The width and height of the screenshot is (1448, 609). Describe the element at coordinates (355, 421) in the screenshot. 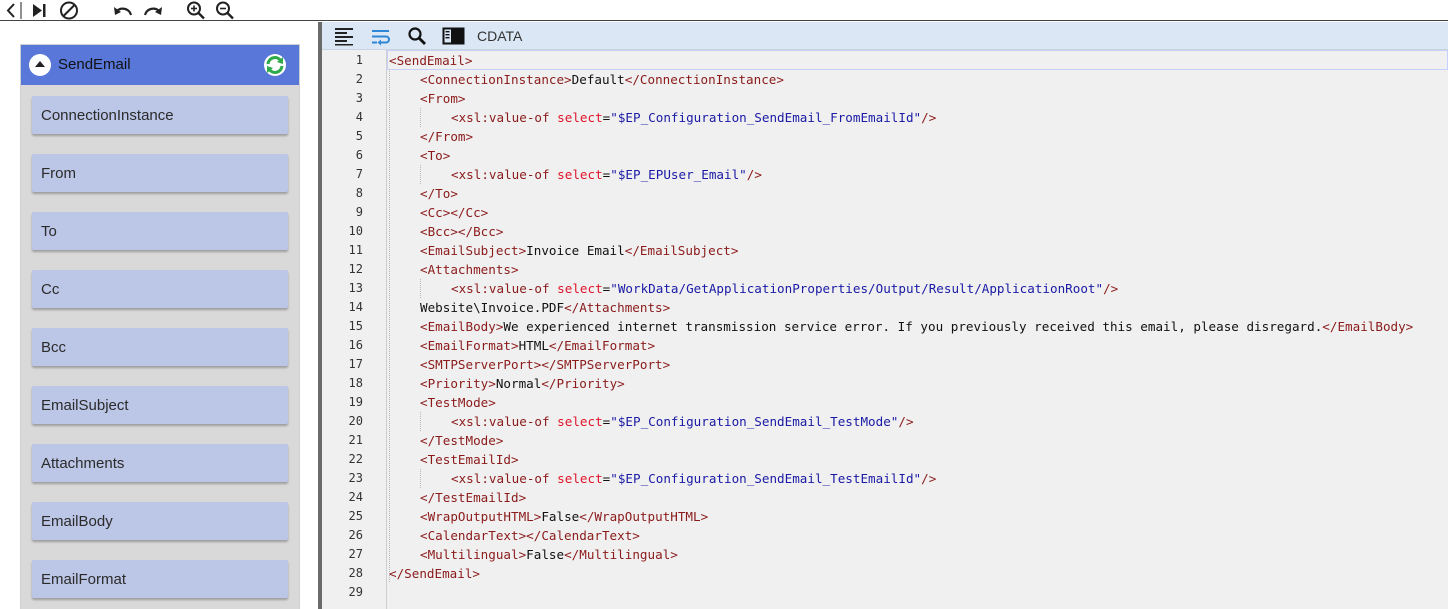

I see `line-number: 20` at that location.